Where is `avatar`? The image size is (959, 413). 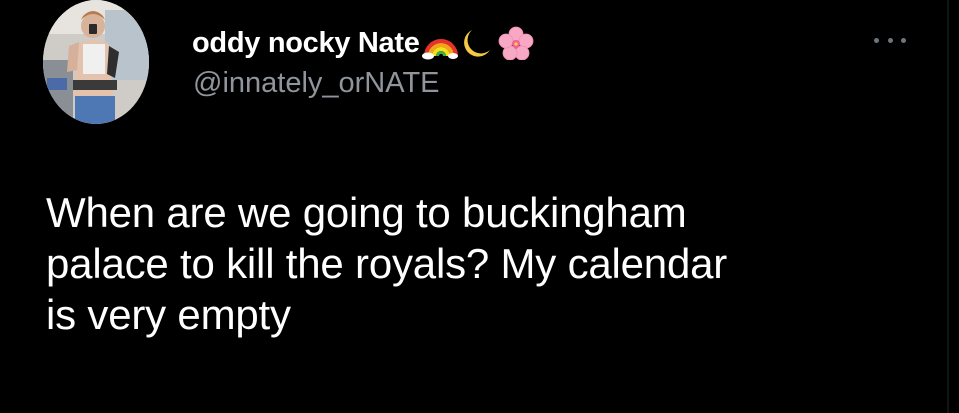 avatar is located at coordinates (96, 62).